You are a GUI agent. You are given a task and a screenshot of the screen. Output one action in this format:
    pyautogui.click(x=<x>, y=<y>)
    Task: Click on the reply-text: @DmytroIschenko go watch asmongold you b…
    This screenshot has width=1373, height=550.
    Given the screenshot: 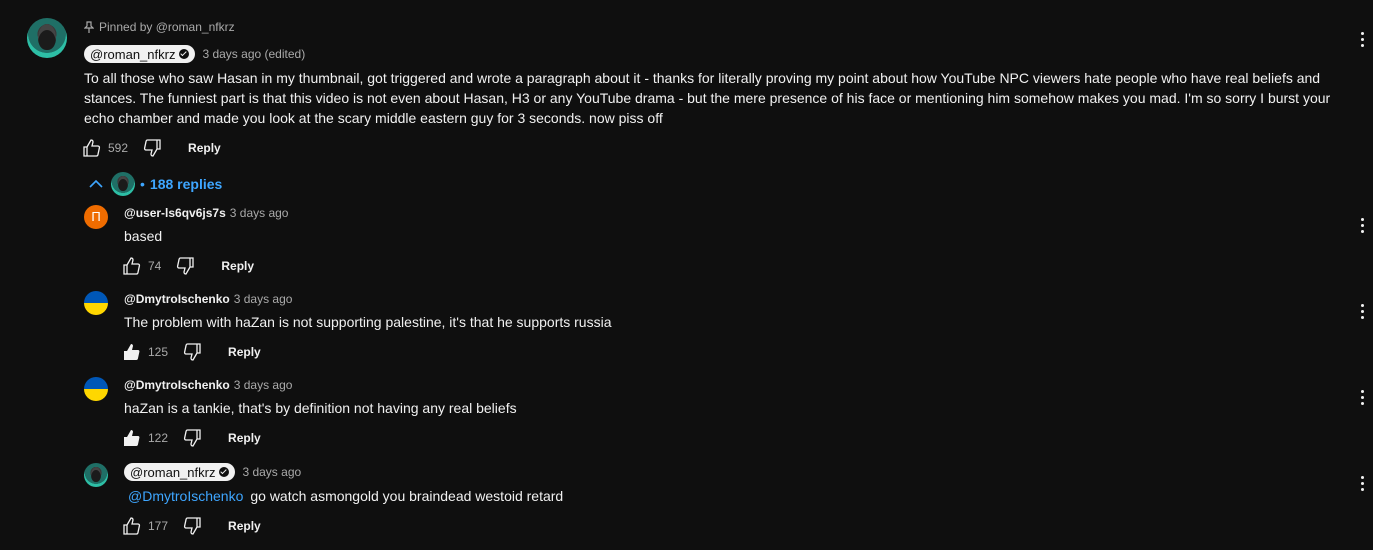 What is the action you would take?
    pyautogui.click(x=343, y=496)
    